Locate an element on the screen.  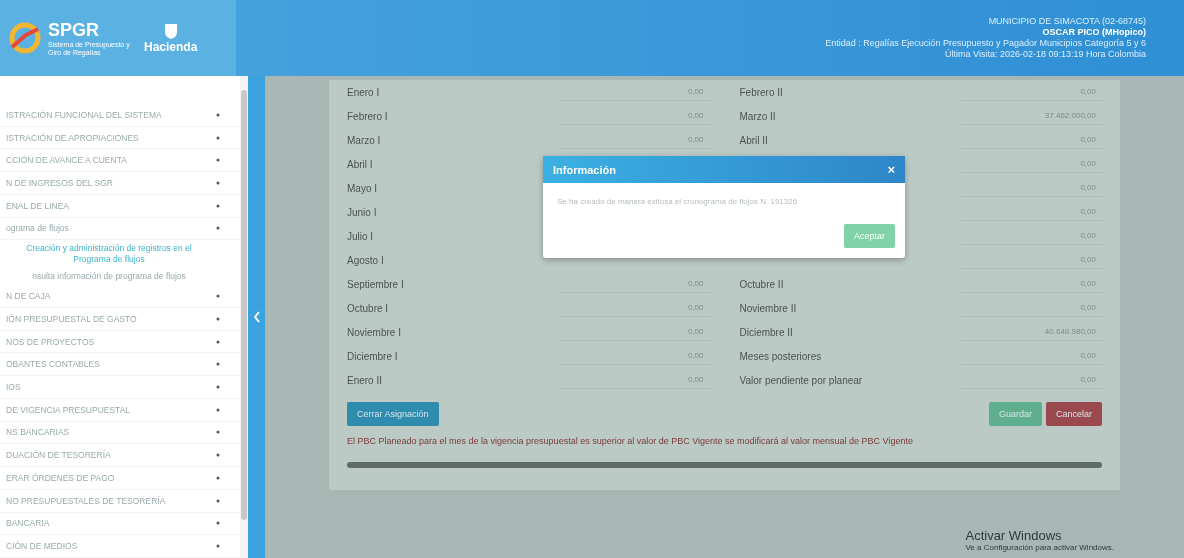
sidebar-item: NOS DE PROYECTOS is located at coordinates (120, 342).